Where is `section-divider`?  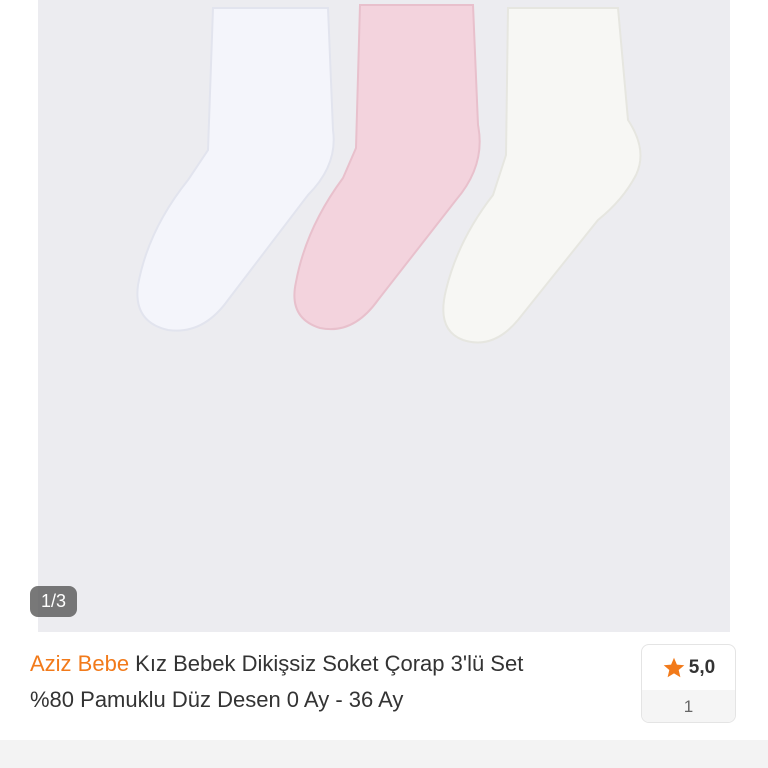
section-divider is located at coordinates (384, 754).